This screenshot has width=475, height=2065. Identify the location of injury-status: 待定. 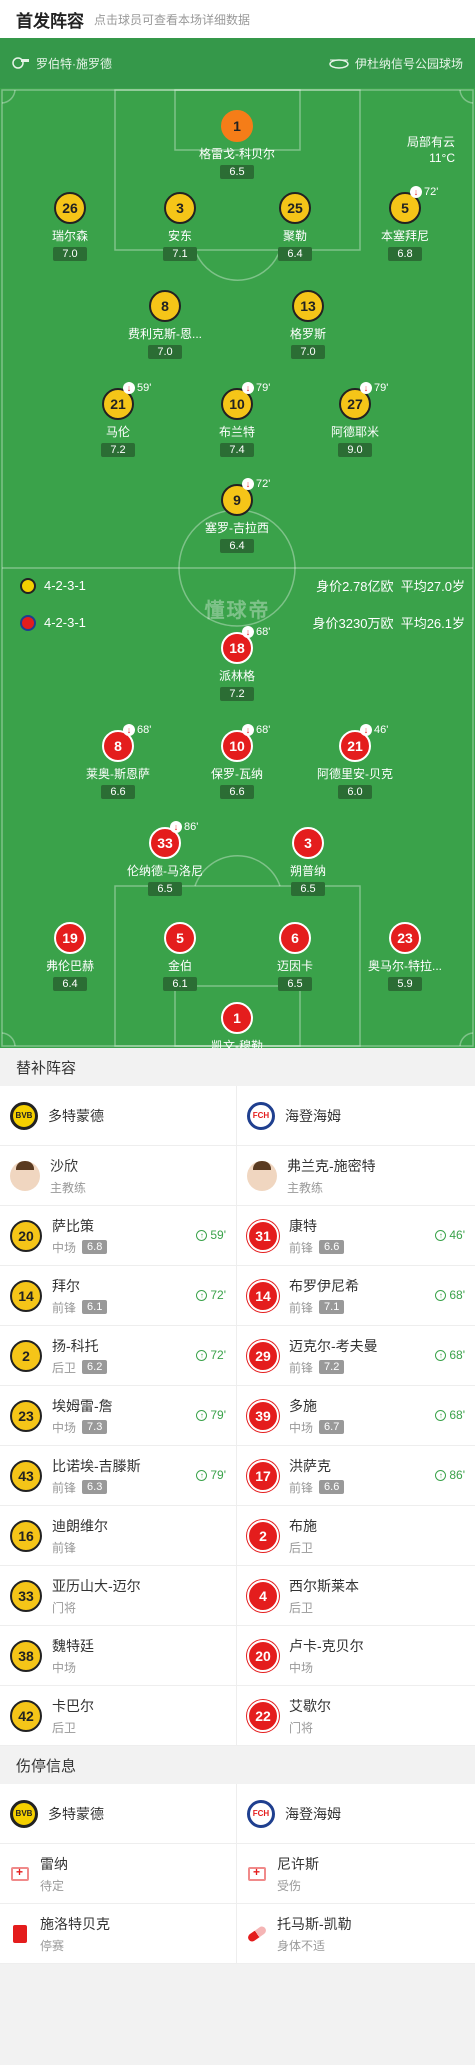
(52, 1885).